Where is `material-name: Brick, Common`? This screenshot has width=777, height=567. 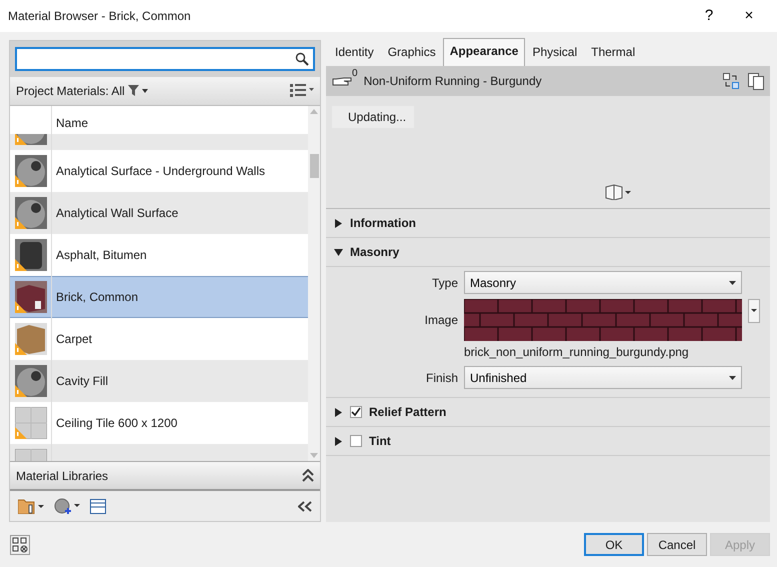
material-name: Brick, Common is located at coordinates (96, 297).